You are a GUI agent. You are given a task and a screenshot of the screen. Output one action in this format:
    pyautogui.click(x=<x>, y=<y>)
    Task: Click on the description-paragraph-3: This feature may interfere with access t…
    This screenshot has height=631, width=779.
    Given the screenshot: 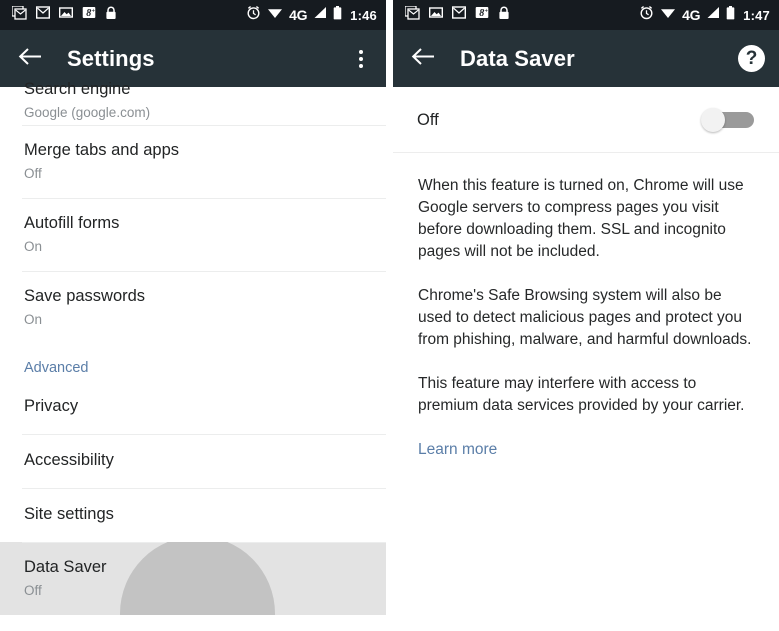 What is the action you would take?
    pyautogui.click(x=581, y=394)
    